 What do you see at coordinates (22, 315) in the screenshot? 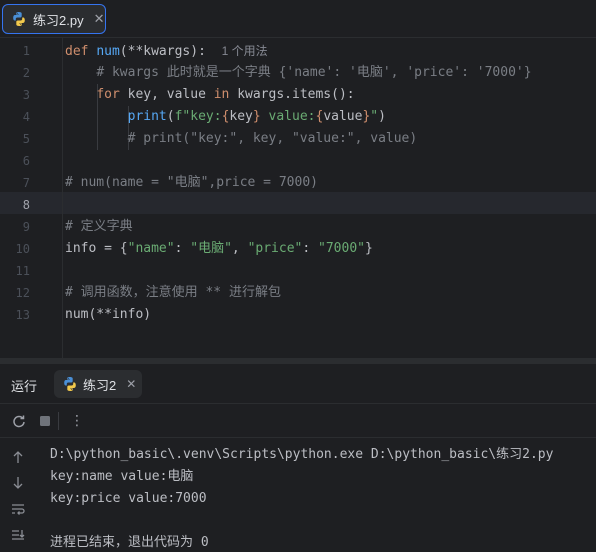
I see `line-number: 13` at bounding box center [22, 315].